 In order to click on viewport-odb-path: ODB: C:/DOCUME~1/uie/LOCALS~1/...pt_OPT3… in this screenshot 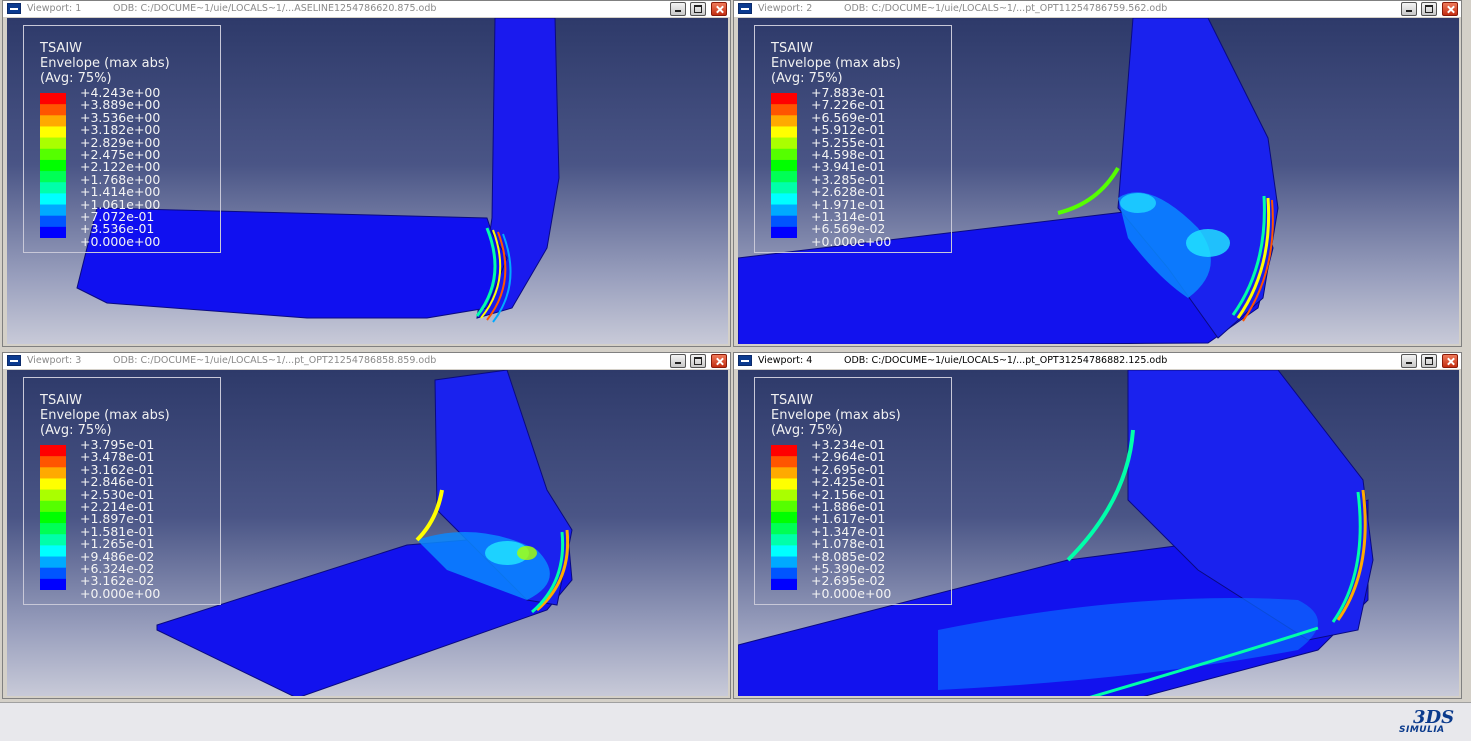, I will do `click(1006, 360)`.